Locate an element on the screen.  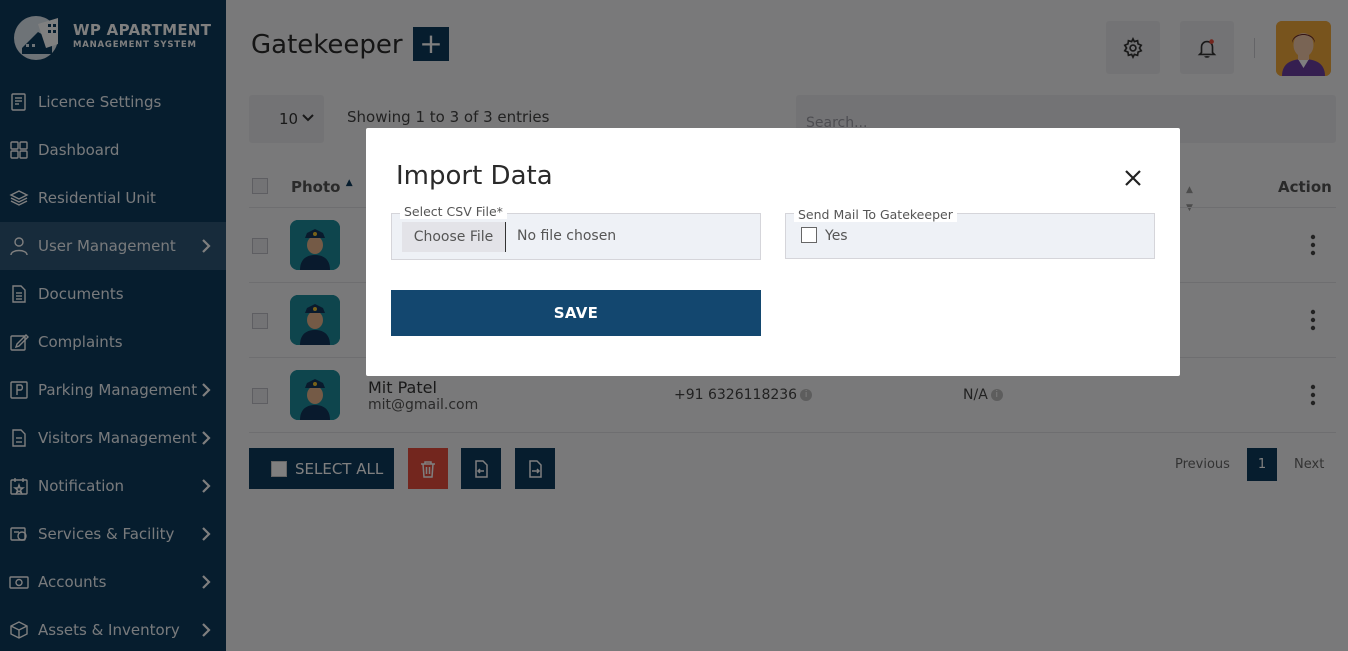
file-status-text: No file chosen is located at coordinates (567, 236).